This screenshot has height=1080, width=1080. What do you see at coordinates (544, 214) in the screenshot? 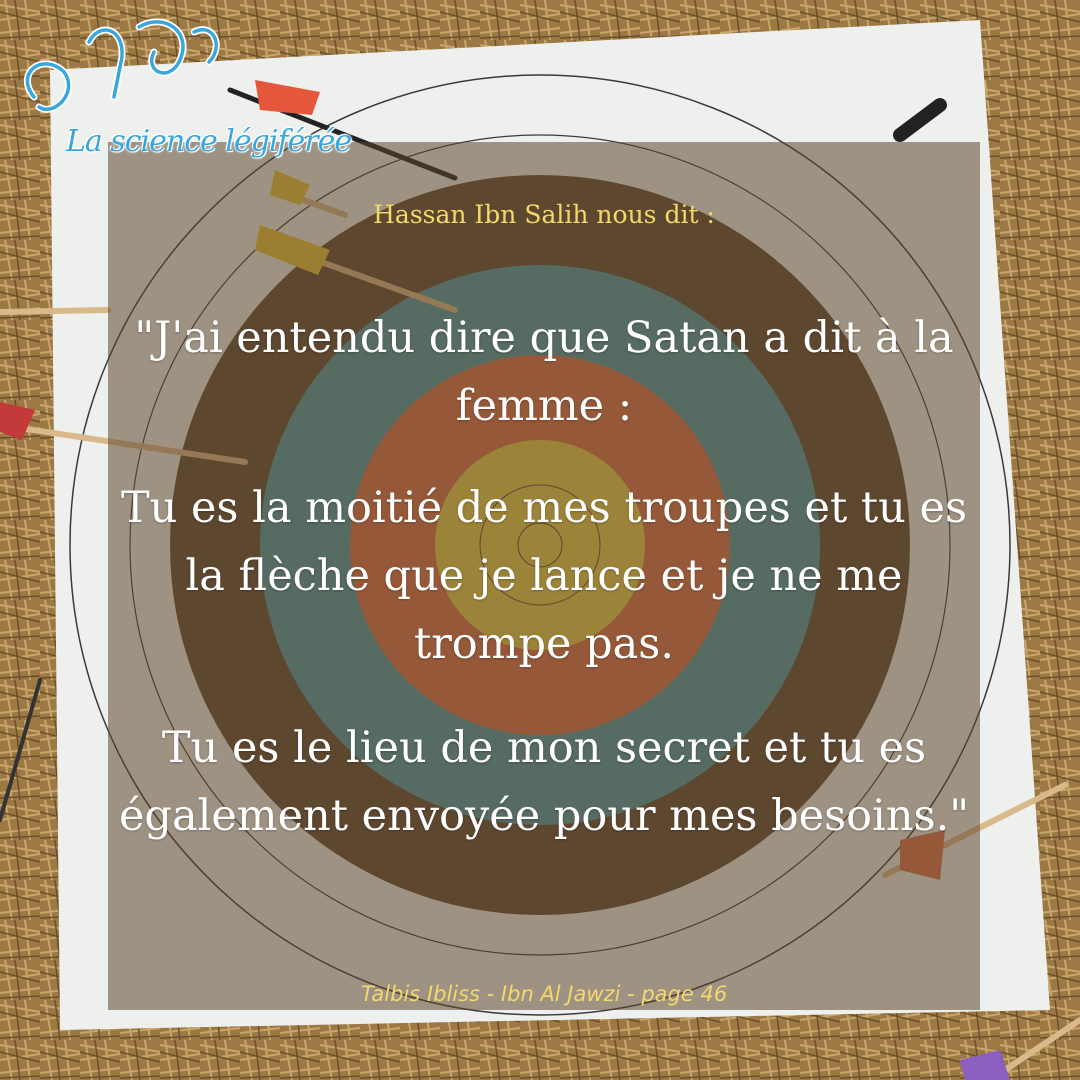
I see `quote-intro: Hassan Ibn Salih nous dit :` at bounding box center [544, 214].